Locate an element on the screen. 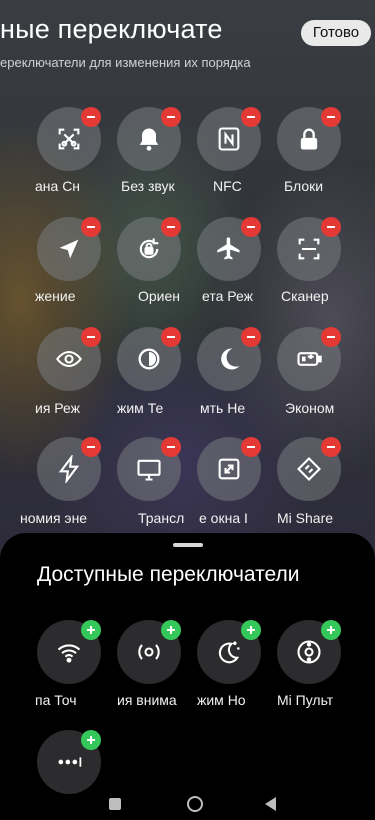 The image size is (375, 820). tile-label: жение is located at coordinates (55, 296).